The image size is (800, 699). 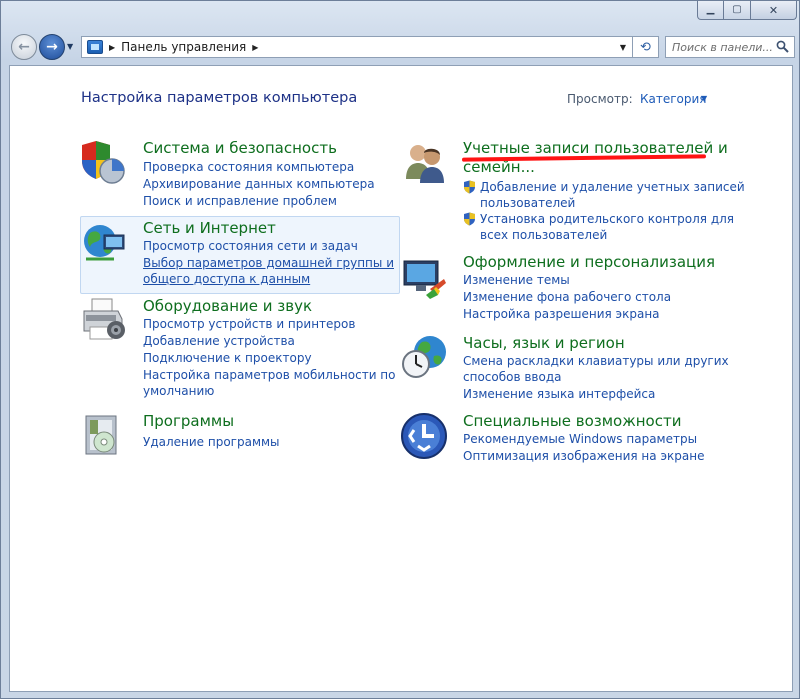 What do you see at coordinates (600, 99) in the screenshot?
I see `view-by-label: Просмотр:` at bounding box center [600, 99].